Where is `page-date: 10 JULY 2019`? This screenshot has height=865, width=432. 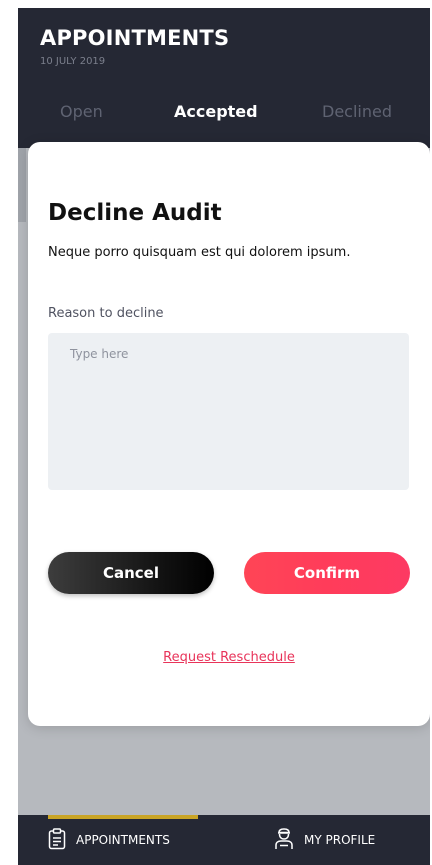 page-date: 10 JULY 2019 is located at coordinates (73, 61).